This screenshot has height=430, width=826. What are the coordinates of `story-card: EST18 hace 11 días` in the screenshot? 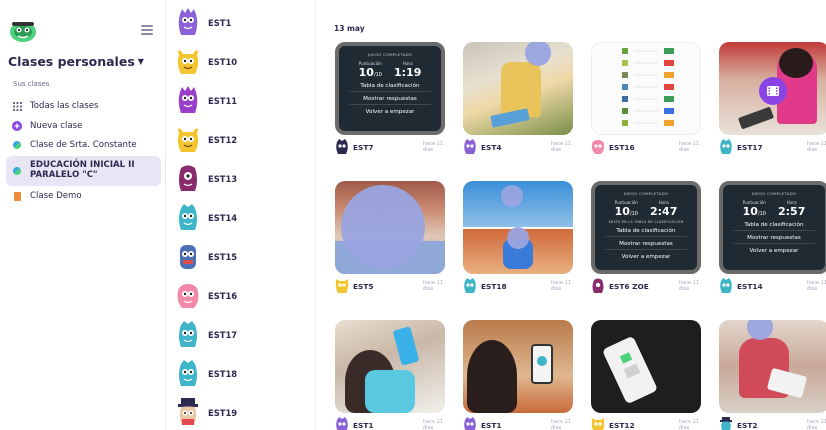 It's located at (518, 237).